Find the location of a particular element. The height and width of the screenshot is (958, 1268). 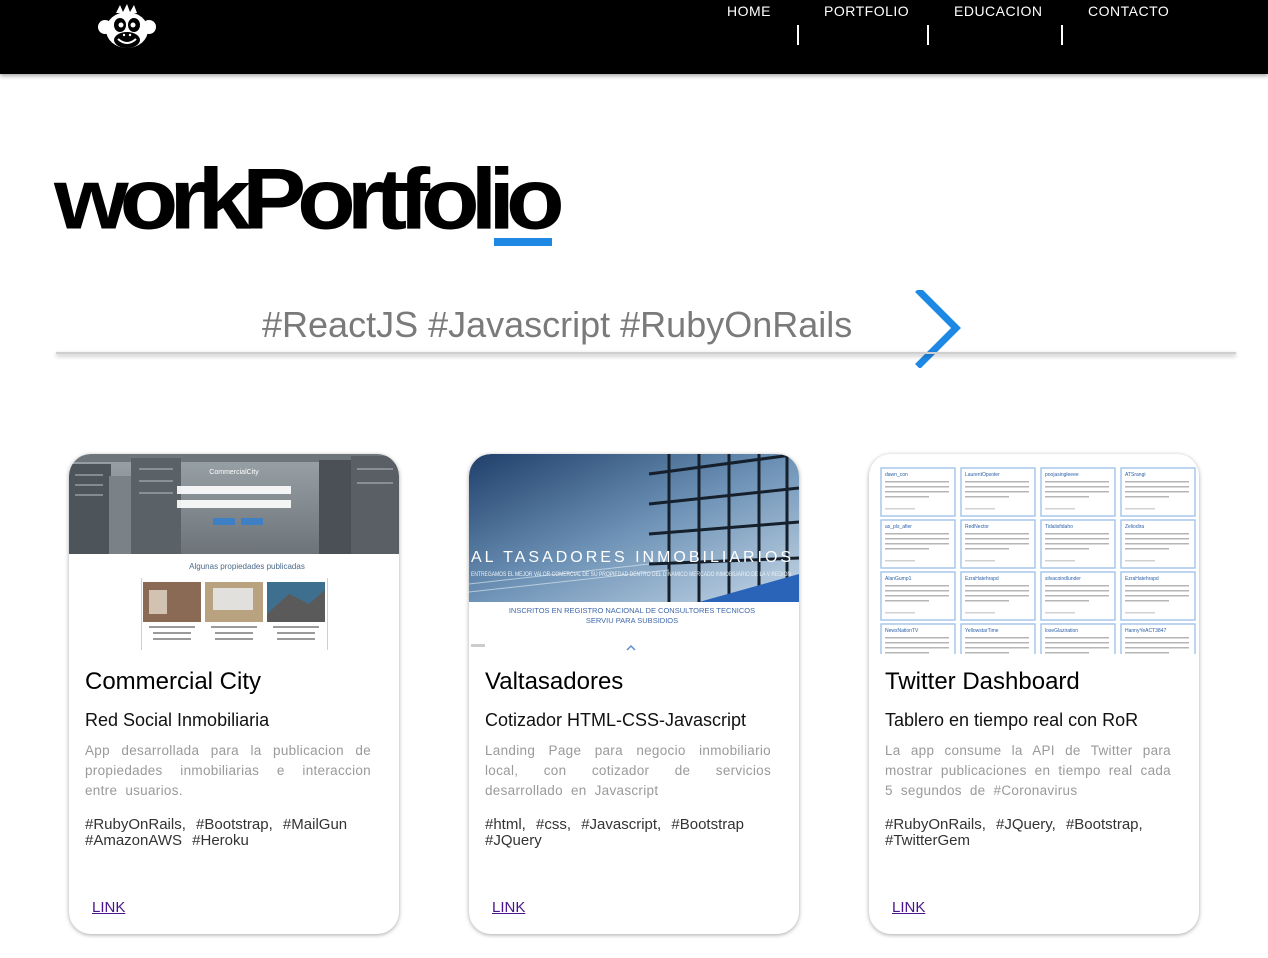

project-subtitle: Cotizador HTML-CSS-Javascript is located at coordinates (616, 720).